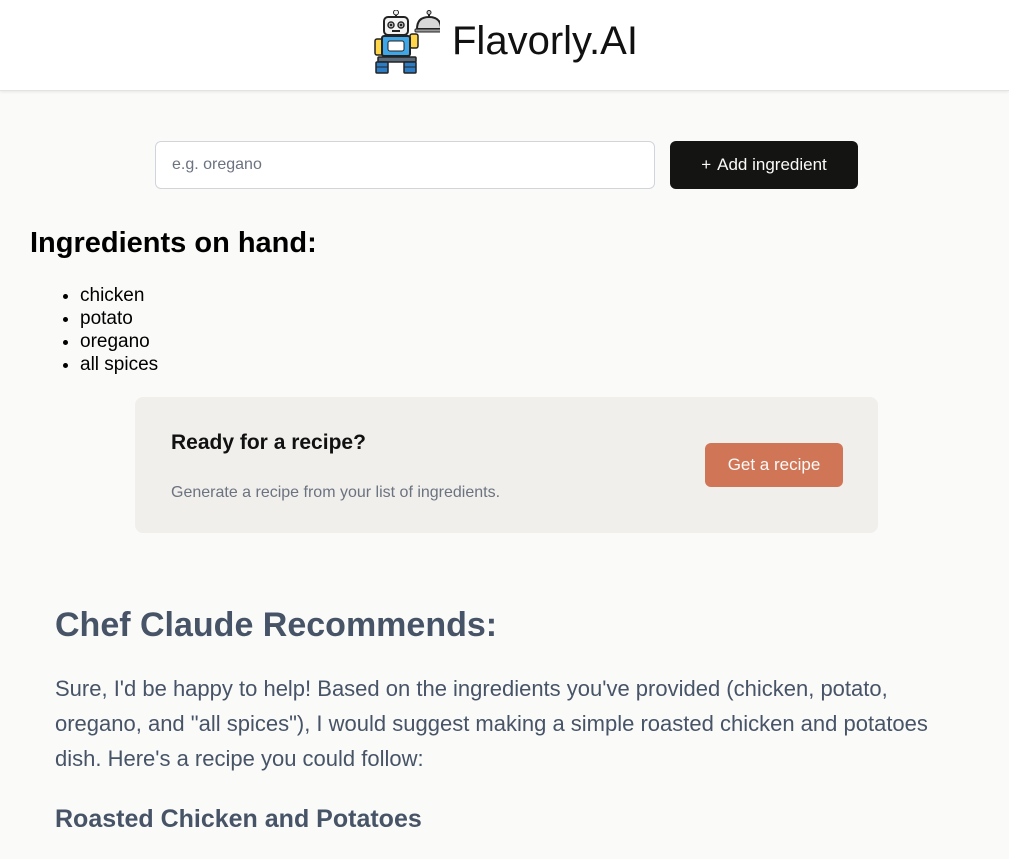 The height and width of the screenshot is (859, 1009). What do you see at coordinates (119, 318) in the screenshot?
I see `ingredient-item: potato` at bounding box center [119, 318].